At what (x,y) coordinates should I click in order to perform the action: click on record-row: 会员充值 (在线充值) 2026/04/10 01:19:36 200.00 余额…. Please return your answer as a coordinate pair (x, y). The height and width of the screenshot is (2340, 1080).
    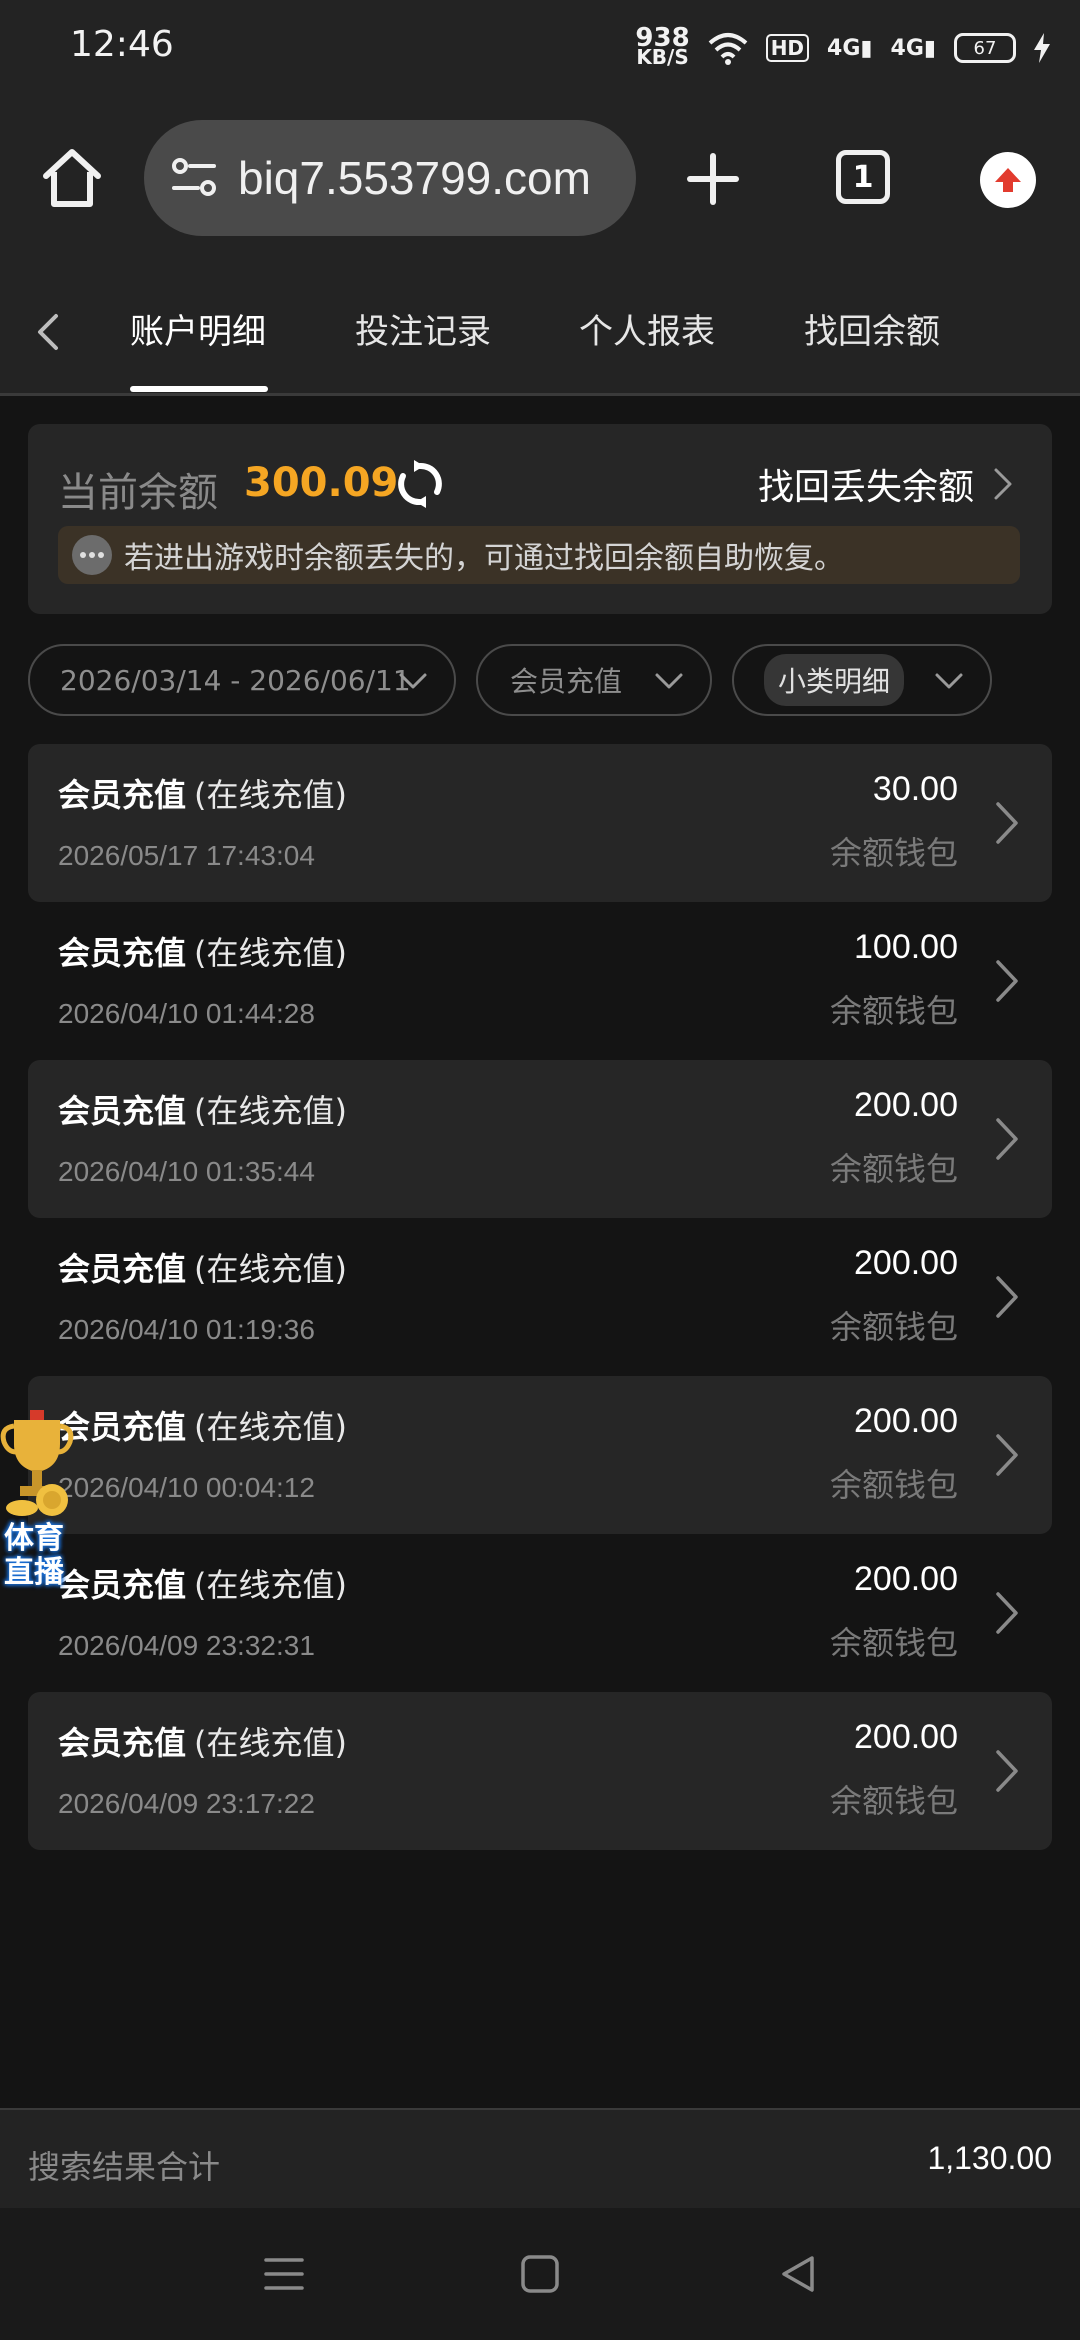
    Looking at the image, I should click on (540, 1297).